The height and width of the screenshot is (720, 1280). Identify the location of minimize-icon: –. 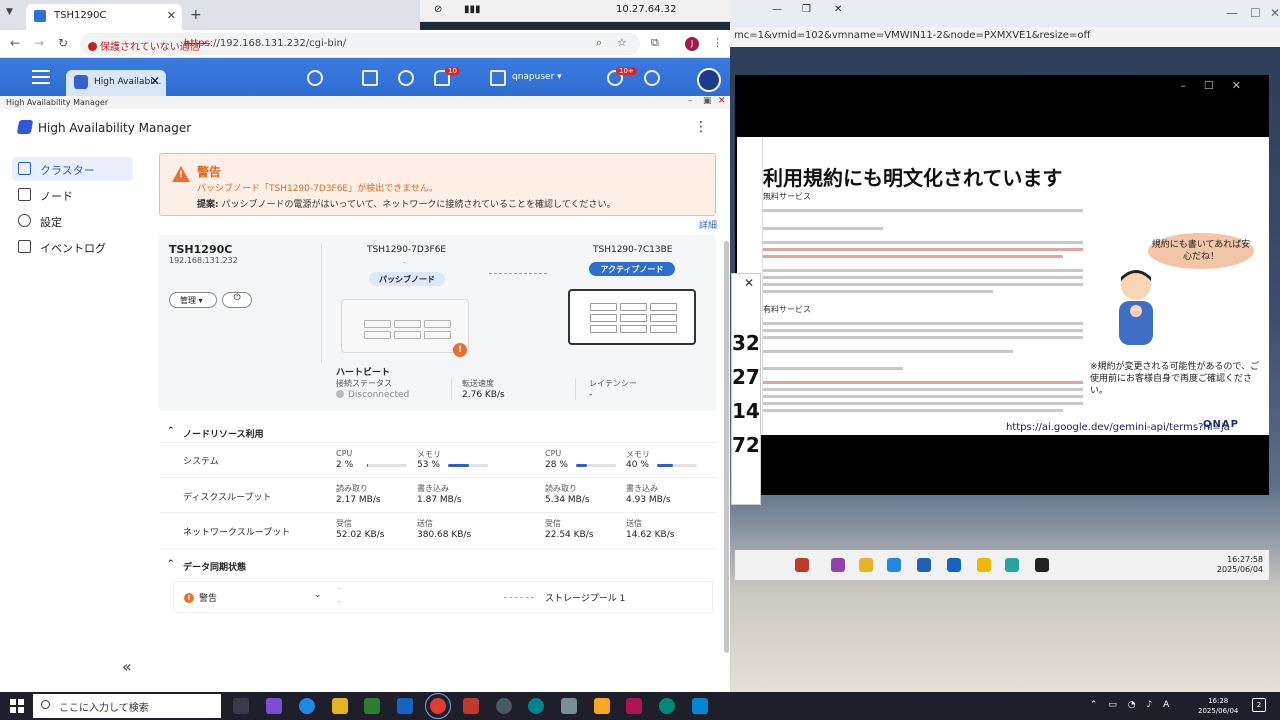
(690, 101).